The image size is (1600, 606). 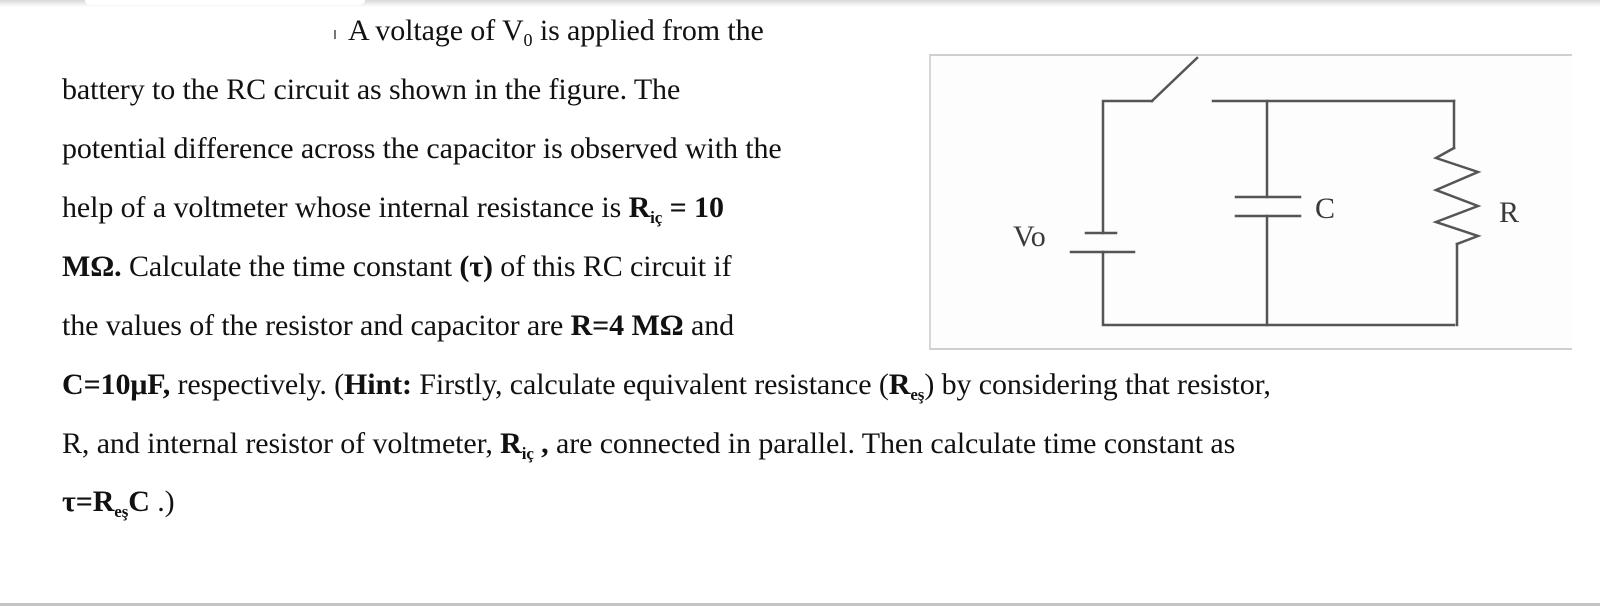 I want to click on rc-circuit-diagram, so click(x=1275, y=191).